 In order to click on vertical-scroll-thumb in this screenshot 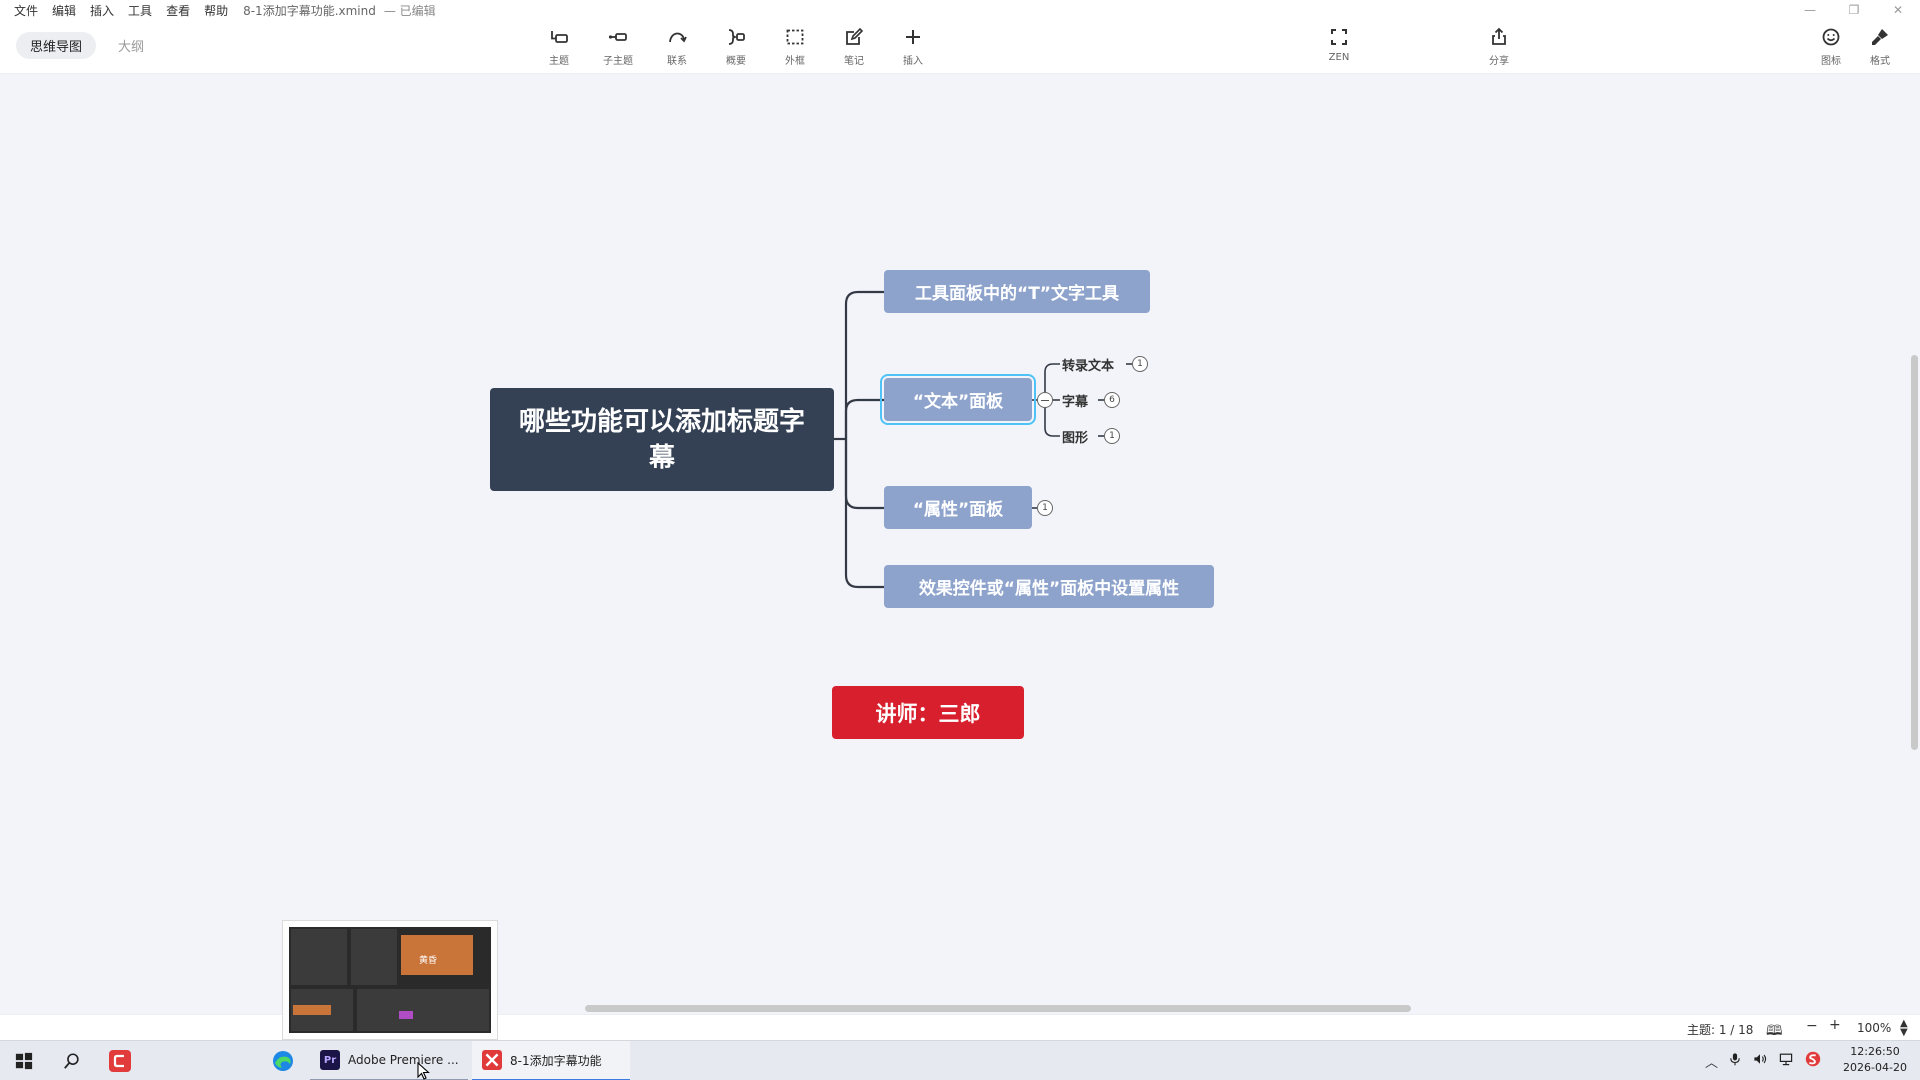, I will do `click(1914, 552)`.